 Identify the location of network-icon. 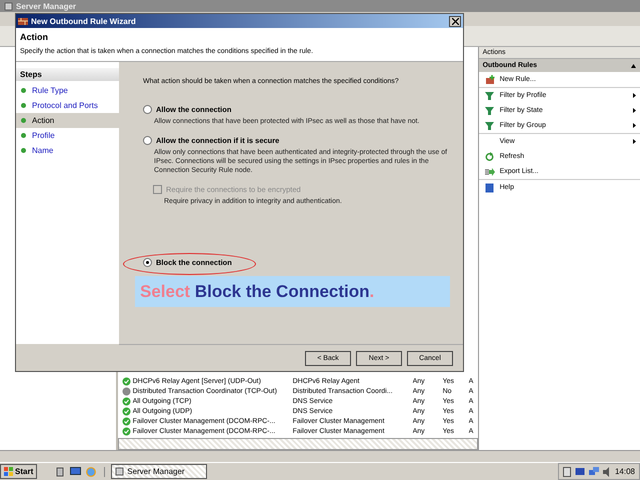
(593, 471).